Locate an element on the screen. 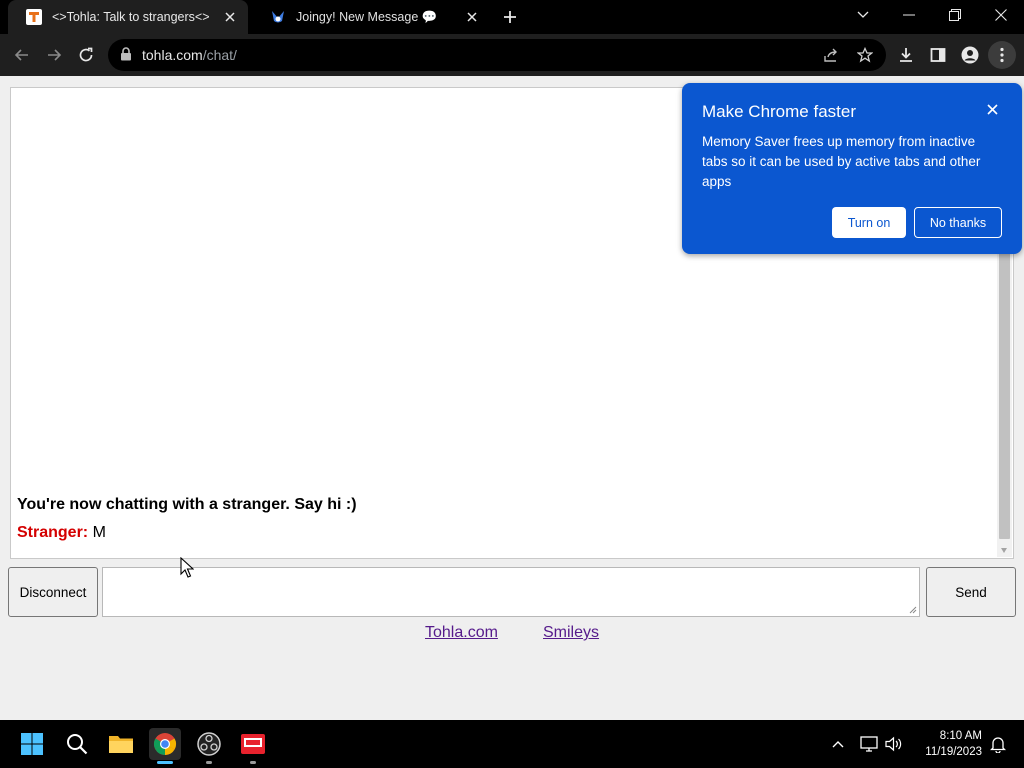 The width and height of the screenshot is (1024, 768). chrome-icon is located at coordinates (165, 746).